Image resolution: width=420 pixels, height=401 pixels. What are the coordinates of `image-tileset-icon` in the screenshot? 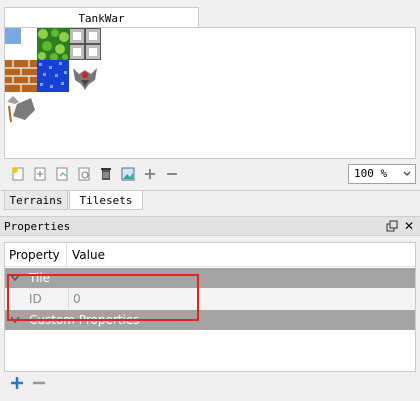 It's located at (127, 174).